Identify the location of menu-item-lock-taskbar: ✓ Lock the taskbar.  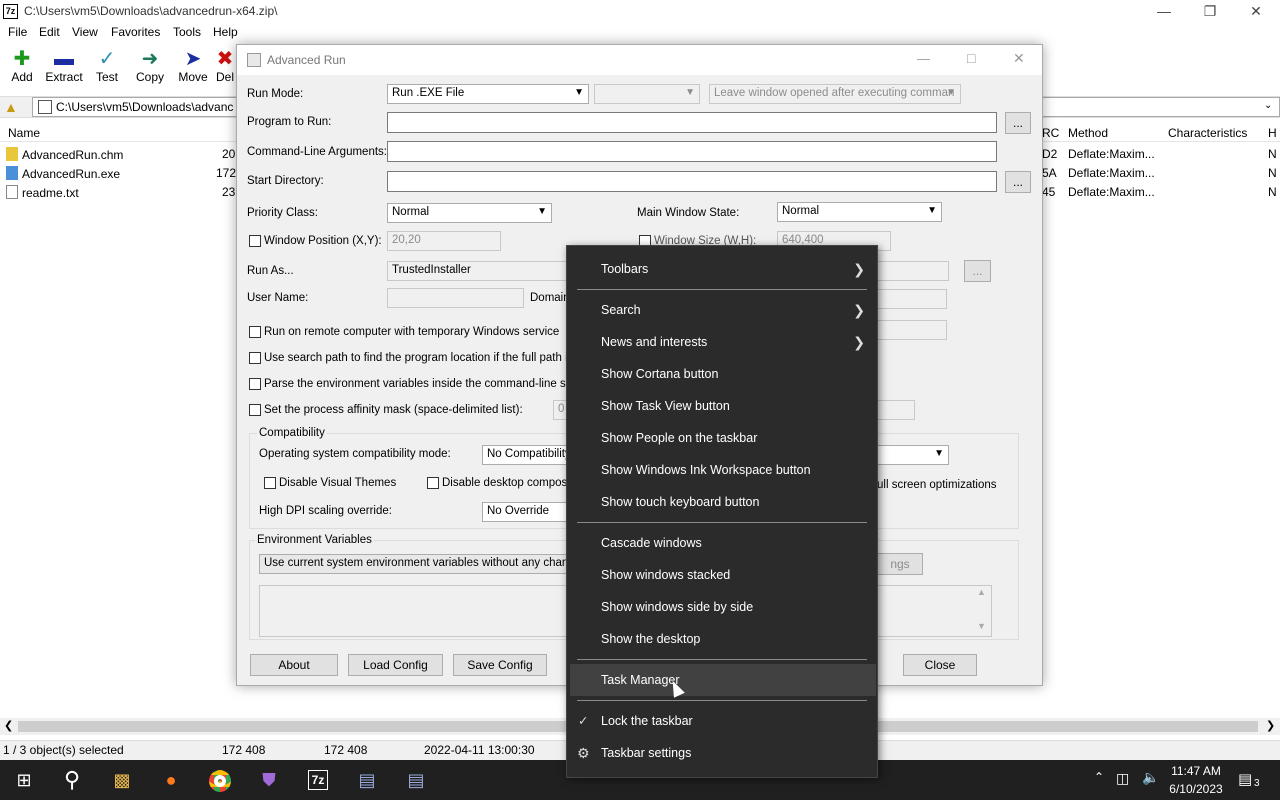
(722, 721).